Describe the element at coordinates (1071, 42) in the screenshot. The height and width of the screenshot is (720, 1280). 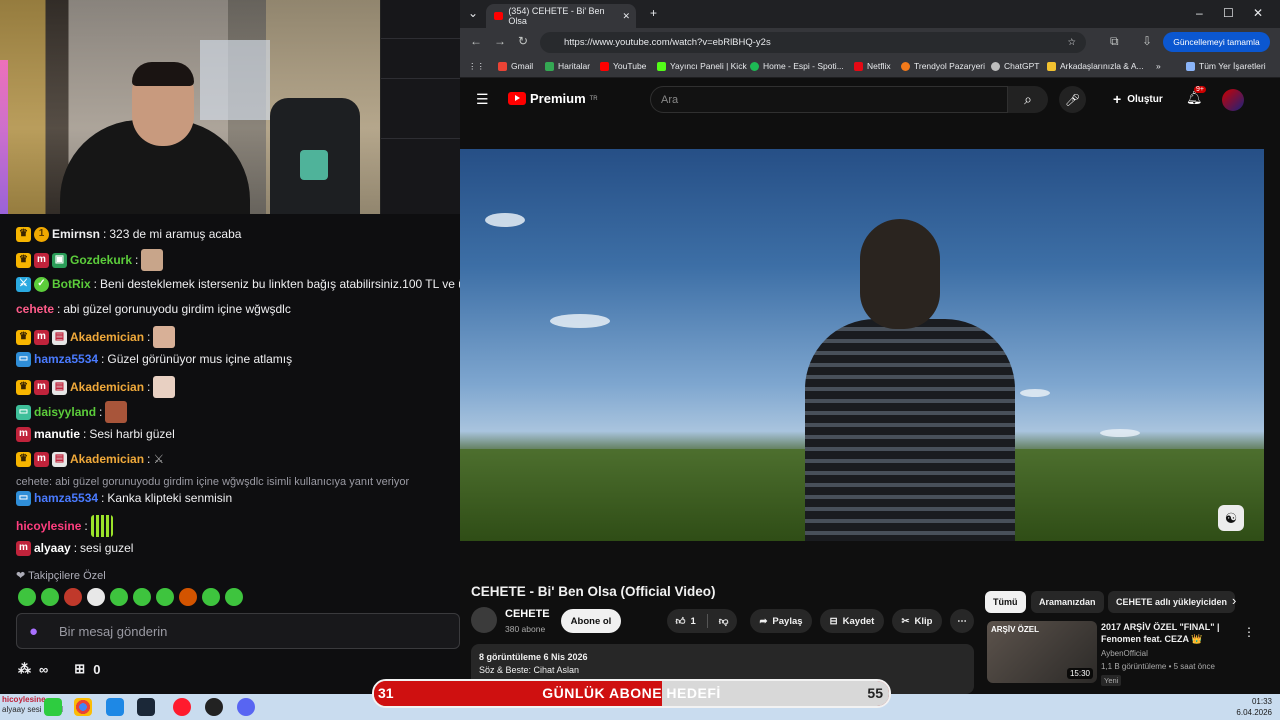
I see `star-icon: ☆` at that location.